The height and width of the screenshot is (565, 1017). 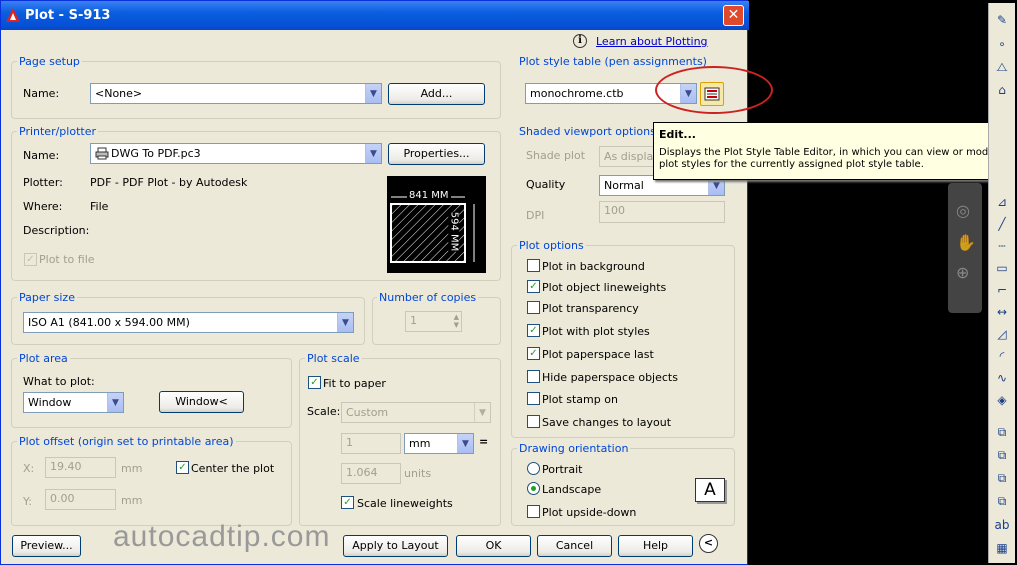 What do you see at coordinates (1002, 501) in the screenshot?
I see `layer-under-icon: ⧉` at bounding box center [1002, 501].